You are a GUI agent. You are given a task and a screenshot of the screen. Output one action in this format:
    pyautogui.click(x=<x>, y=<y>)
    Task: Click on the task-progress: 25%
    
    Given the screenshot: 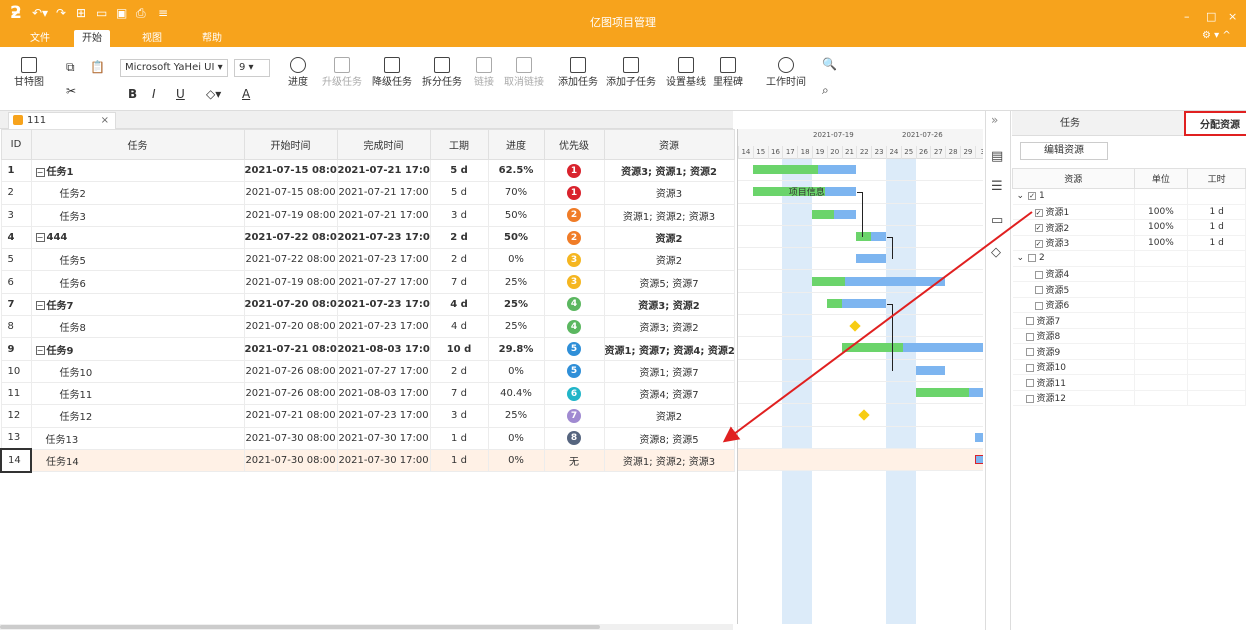 What is the action you would take?
    pyautogui.click(x=516, y=416)
    